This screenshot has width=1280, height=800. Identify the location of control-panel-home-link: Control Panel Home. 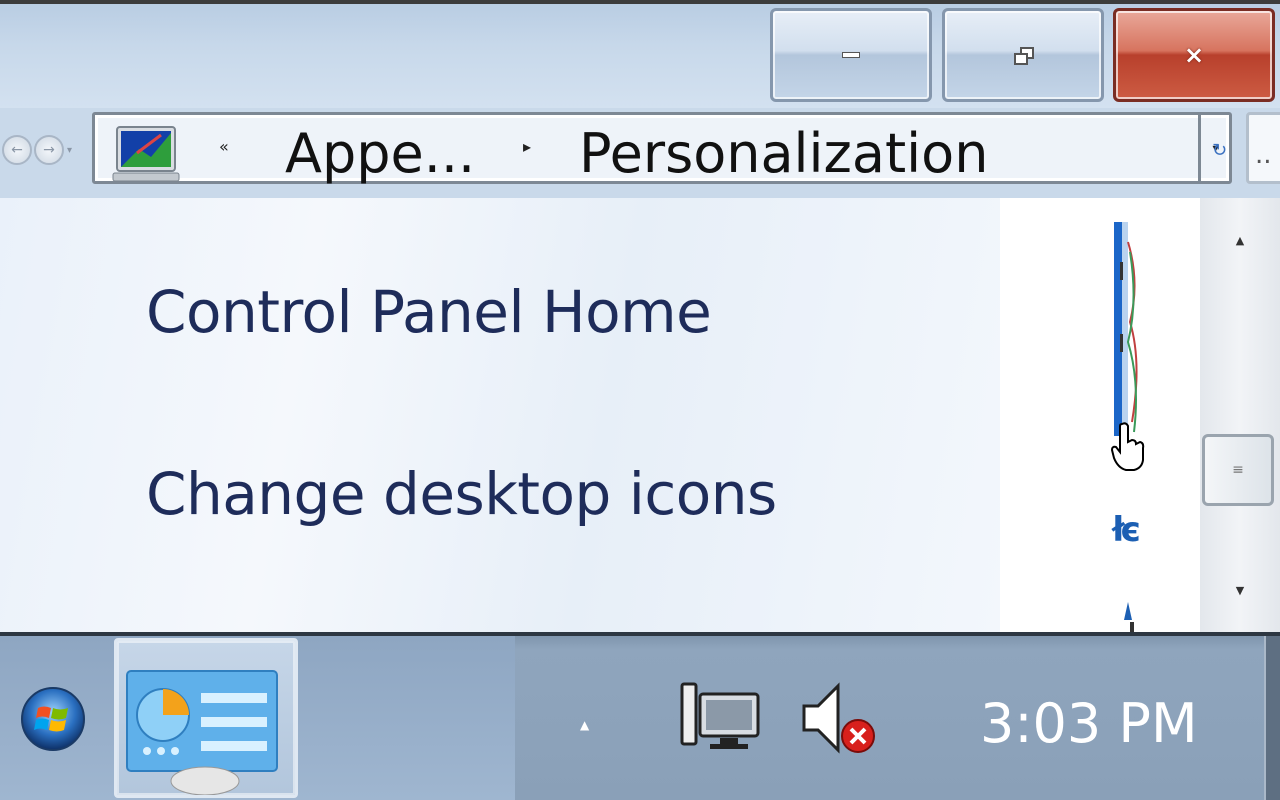
(429, 312).